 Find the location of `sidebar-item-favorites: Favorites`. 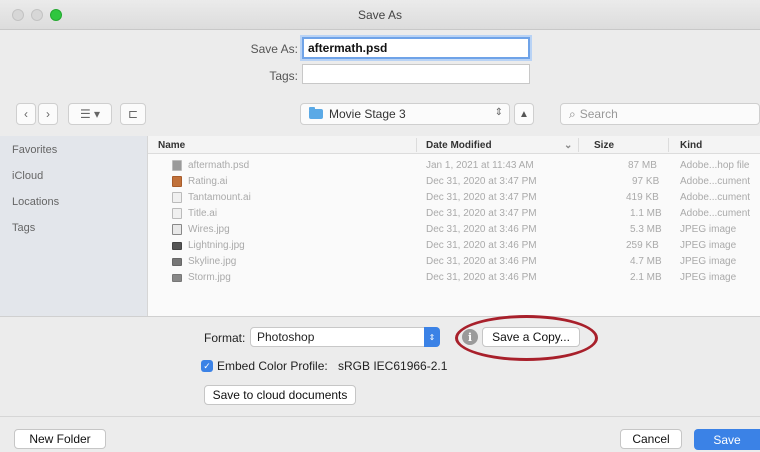

sidebar-item-favorites: Favorites is located at coordinates (34, 150).